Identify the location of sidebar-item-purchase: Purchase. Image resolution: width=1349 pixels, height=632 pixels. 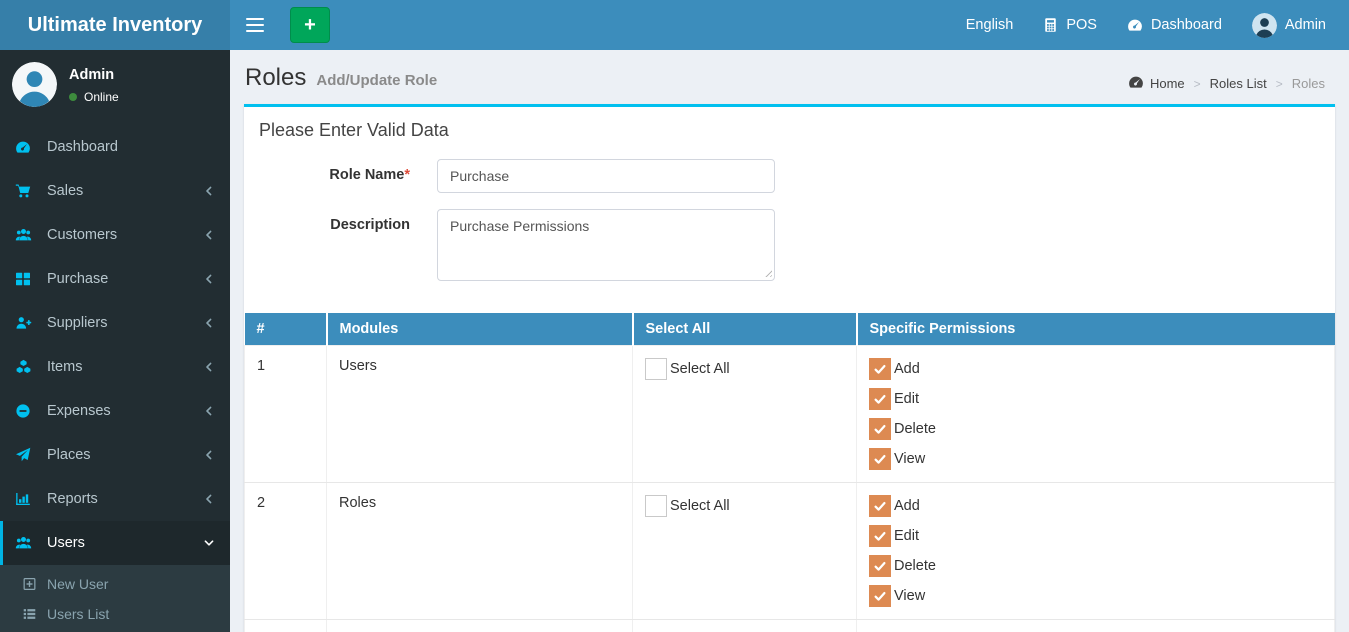
(115, 279).